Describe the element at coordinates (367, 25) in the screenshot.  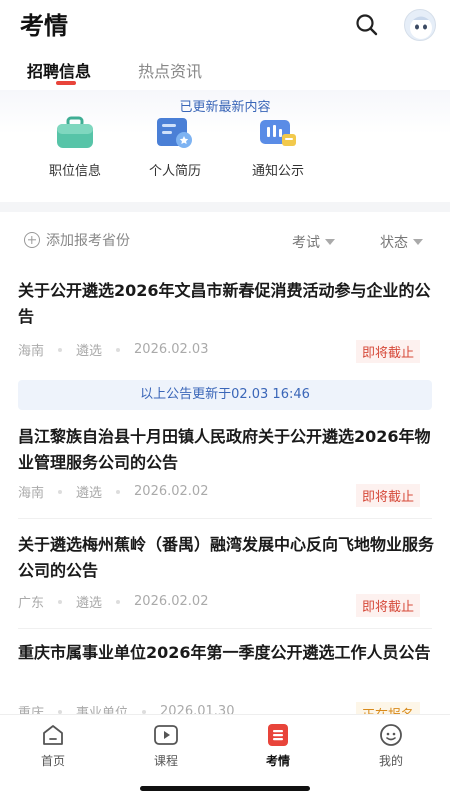
I see `search-icon` at that location.